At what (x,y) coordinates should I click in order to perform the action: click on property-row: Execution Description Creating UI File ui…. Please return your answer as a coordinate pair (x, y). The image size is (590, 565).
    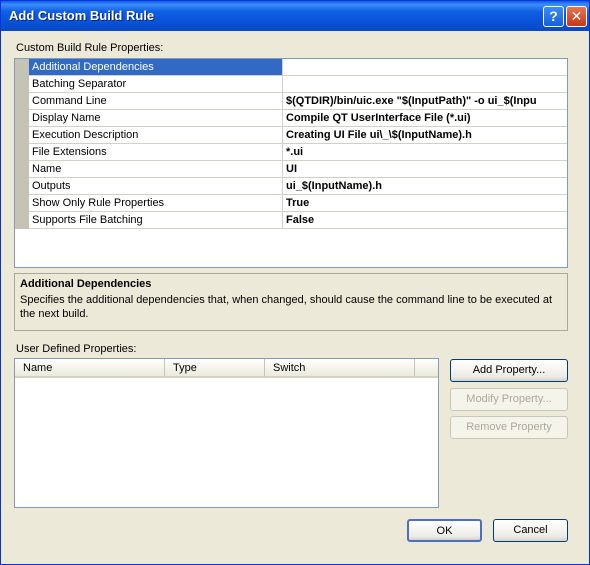
    Looking at the image, I should click on (298, 135).